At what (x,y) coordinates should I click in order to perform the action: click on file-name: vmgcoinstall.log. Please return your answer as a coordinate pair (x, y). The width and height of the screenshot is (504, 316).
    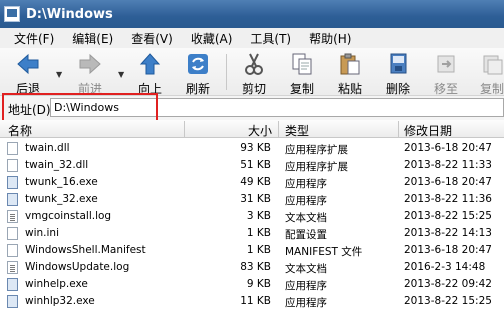
    Looking at the image, I should click on (68, 216).